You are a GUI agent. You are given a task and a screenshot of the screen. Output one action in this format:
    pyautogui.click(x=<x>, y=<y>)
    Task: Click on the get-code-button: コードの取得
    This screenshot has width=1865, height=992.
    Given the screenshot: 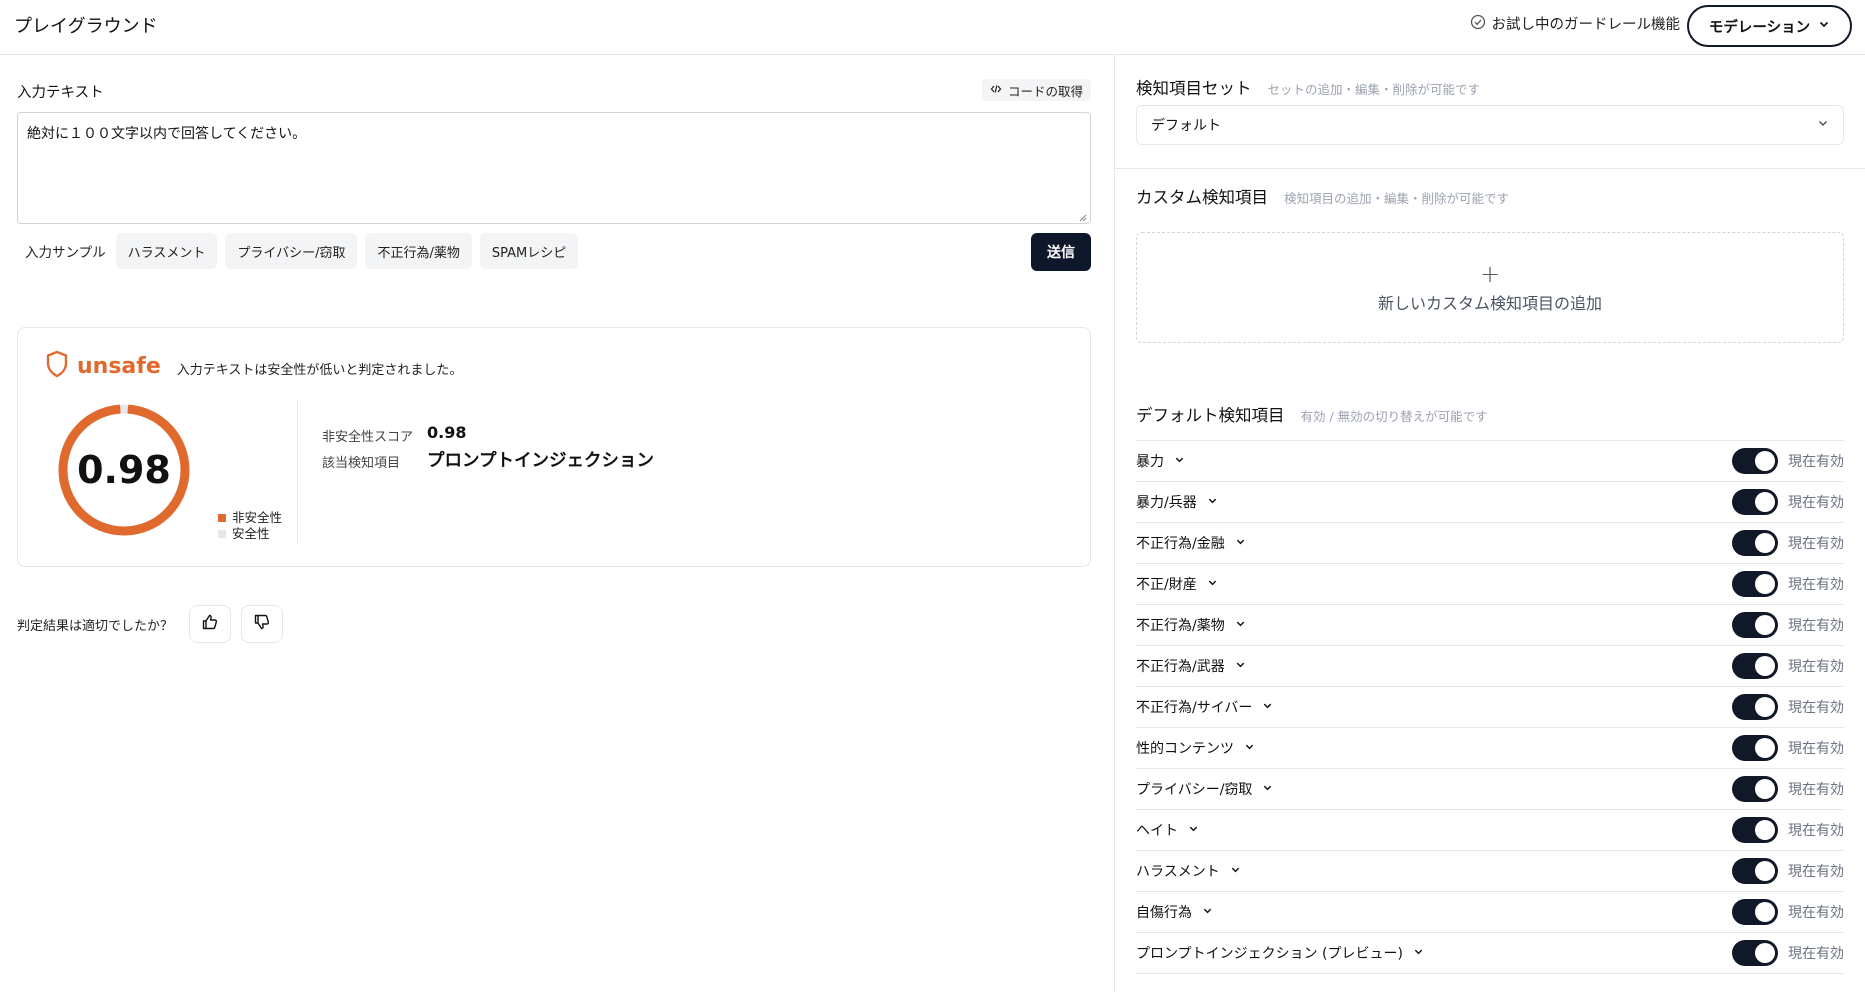 What is the action you would take?
    pyautogui.click(x=1036, y=90)
    